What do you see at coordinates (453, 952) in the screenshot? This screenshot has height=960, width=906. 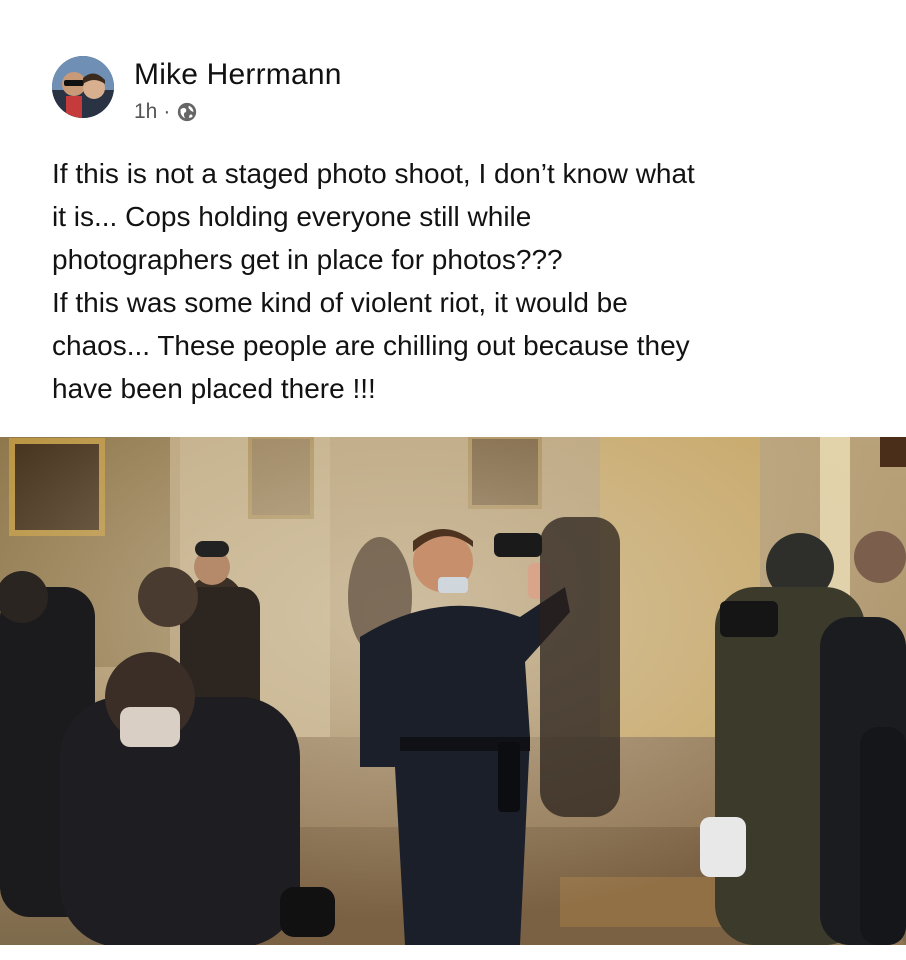 I see `bottom-strip` at bounding box center [453, 952].